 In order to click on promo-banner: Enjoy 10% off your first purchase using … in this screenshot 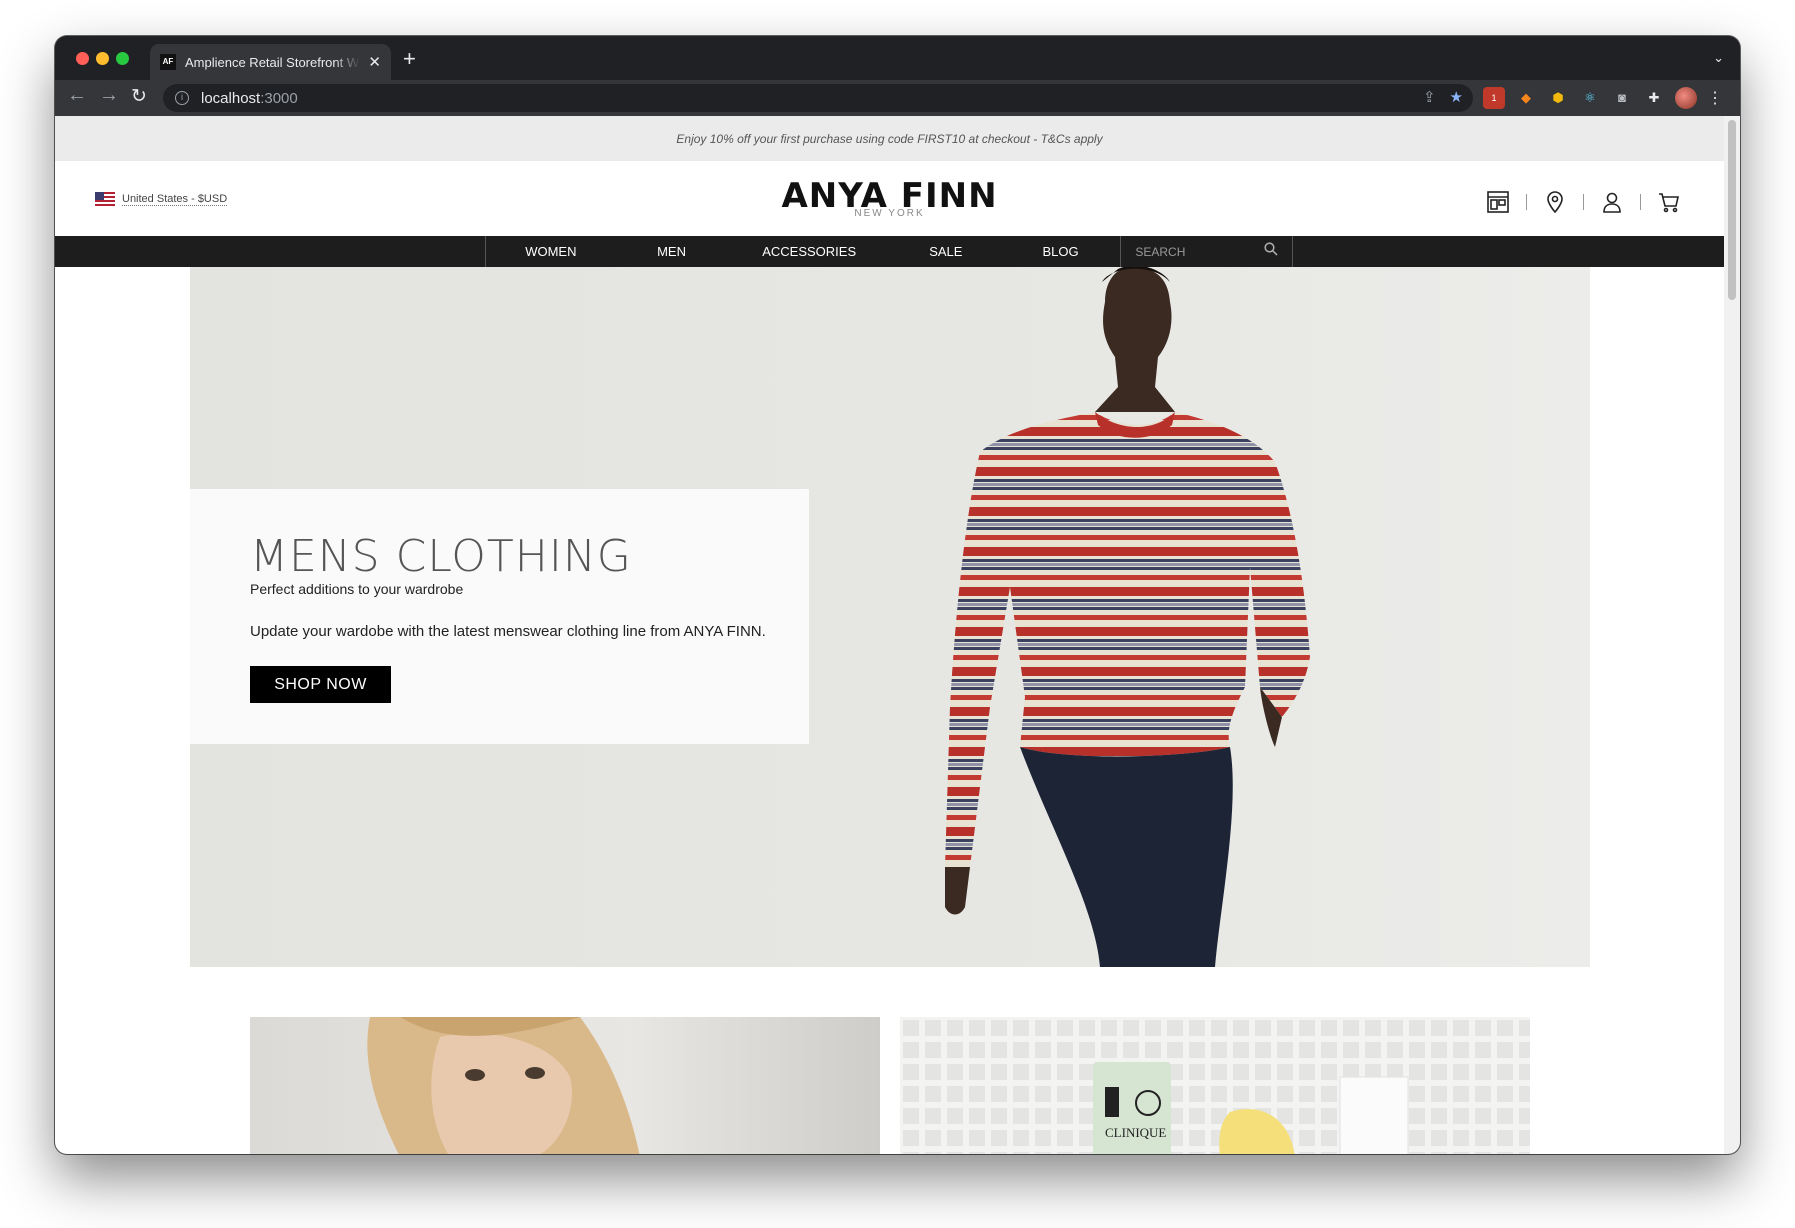, I will do `click(889, 138)`.